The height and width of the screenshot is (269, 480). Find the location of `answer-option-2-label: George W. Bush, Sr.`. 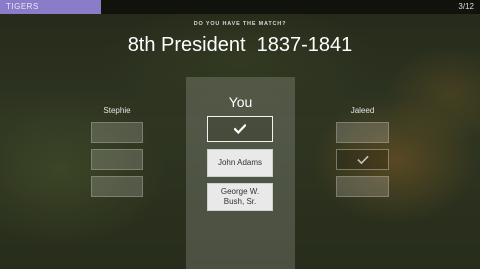

answer-option-2-label: George W. Bush, Sr. is located at coordinates (240, 196).